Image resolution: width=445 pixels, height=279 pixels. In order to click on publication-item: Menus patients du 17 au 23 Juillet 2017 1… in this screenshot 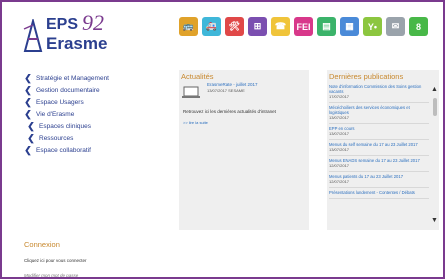, I will do `click(379, 180)`.